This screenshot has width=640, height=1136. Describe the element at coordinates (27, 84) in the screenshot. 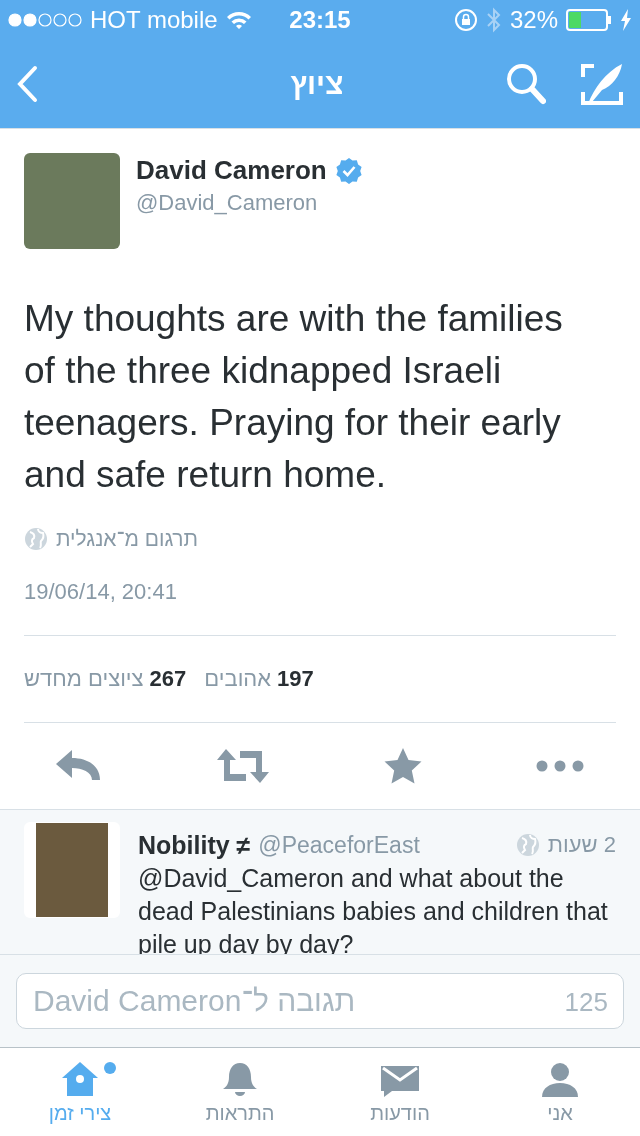

I see `back-button` at that location.